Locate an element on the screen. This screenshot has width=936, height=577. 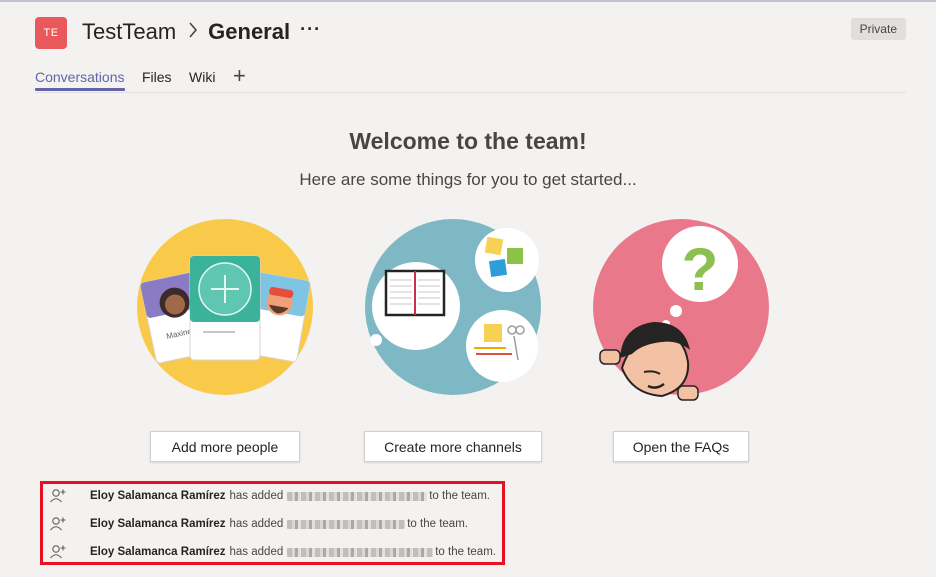
chevron-right-icon is located at coordinates (193, 32).